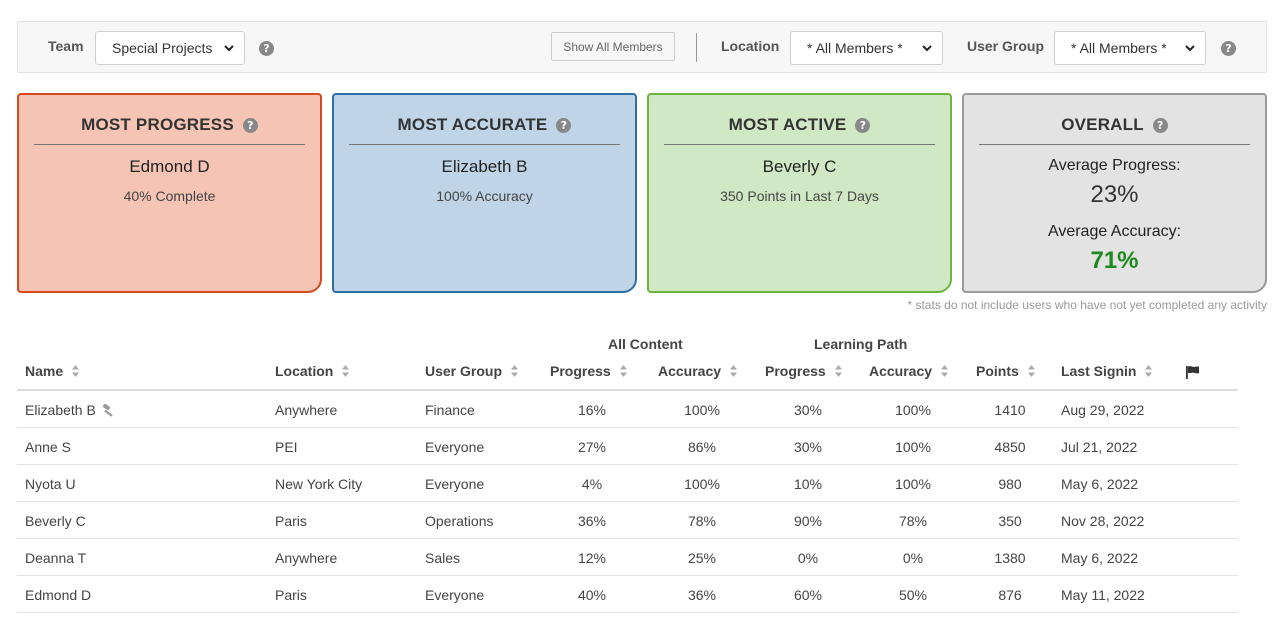 The width and height of the screenshot is (1286, 631). Describe the element at coordinates (286, 447) in the screenshot. I see `cell-text: PEI` at that location.